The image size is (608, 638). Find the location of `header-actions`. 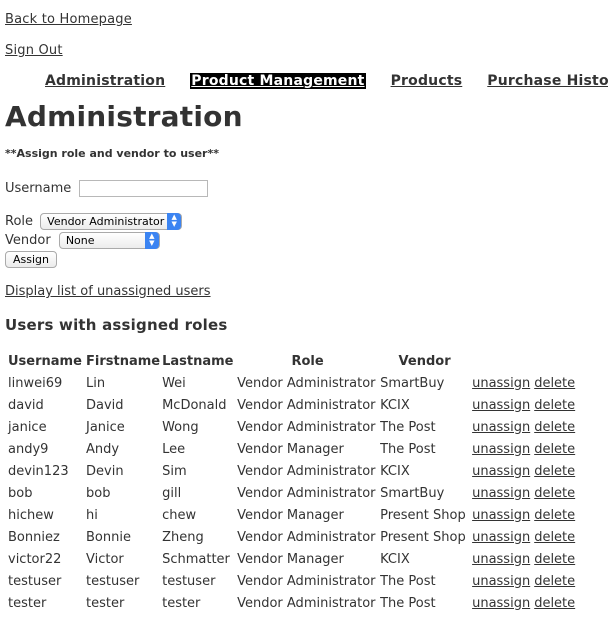

header-actions is located at coordinates (525, 361).